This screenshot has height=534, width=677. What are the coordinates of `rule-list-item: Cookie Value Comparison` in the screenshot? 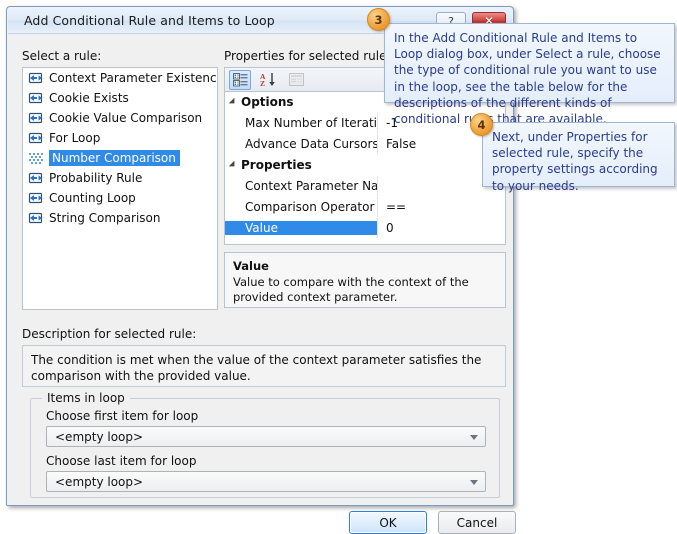 It's located at (120, 118).